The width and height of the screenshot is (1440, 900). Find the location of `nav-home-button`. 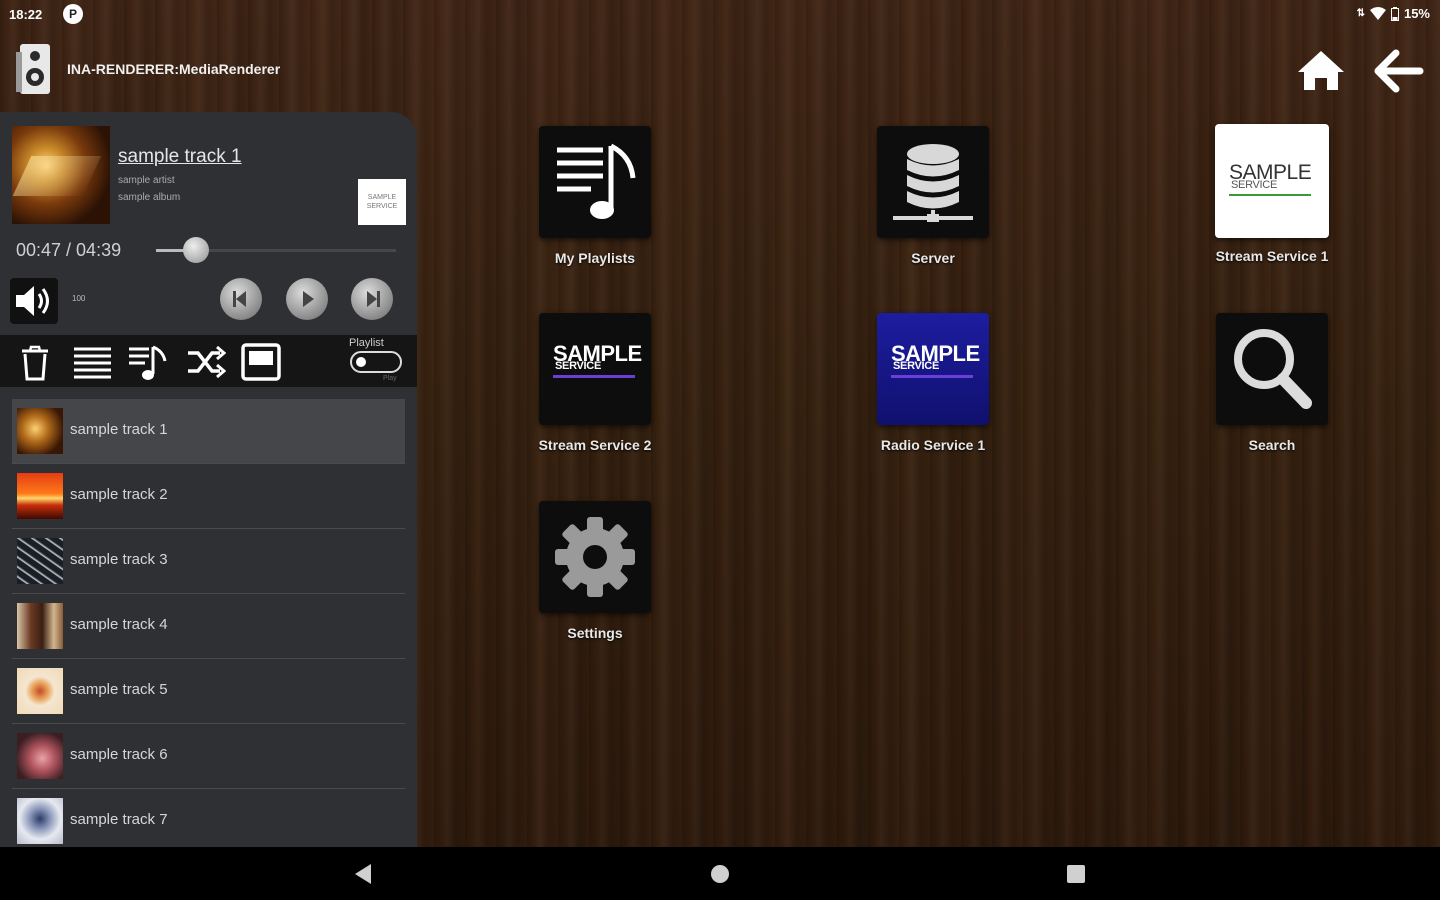

nav-home-button is located at coordinates (720, 874).